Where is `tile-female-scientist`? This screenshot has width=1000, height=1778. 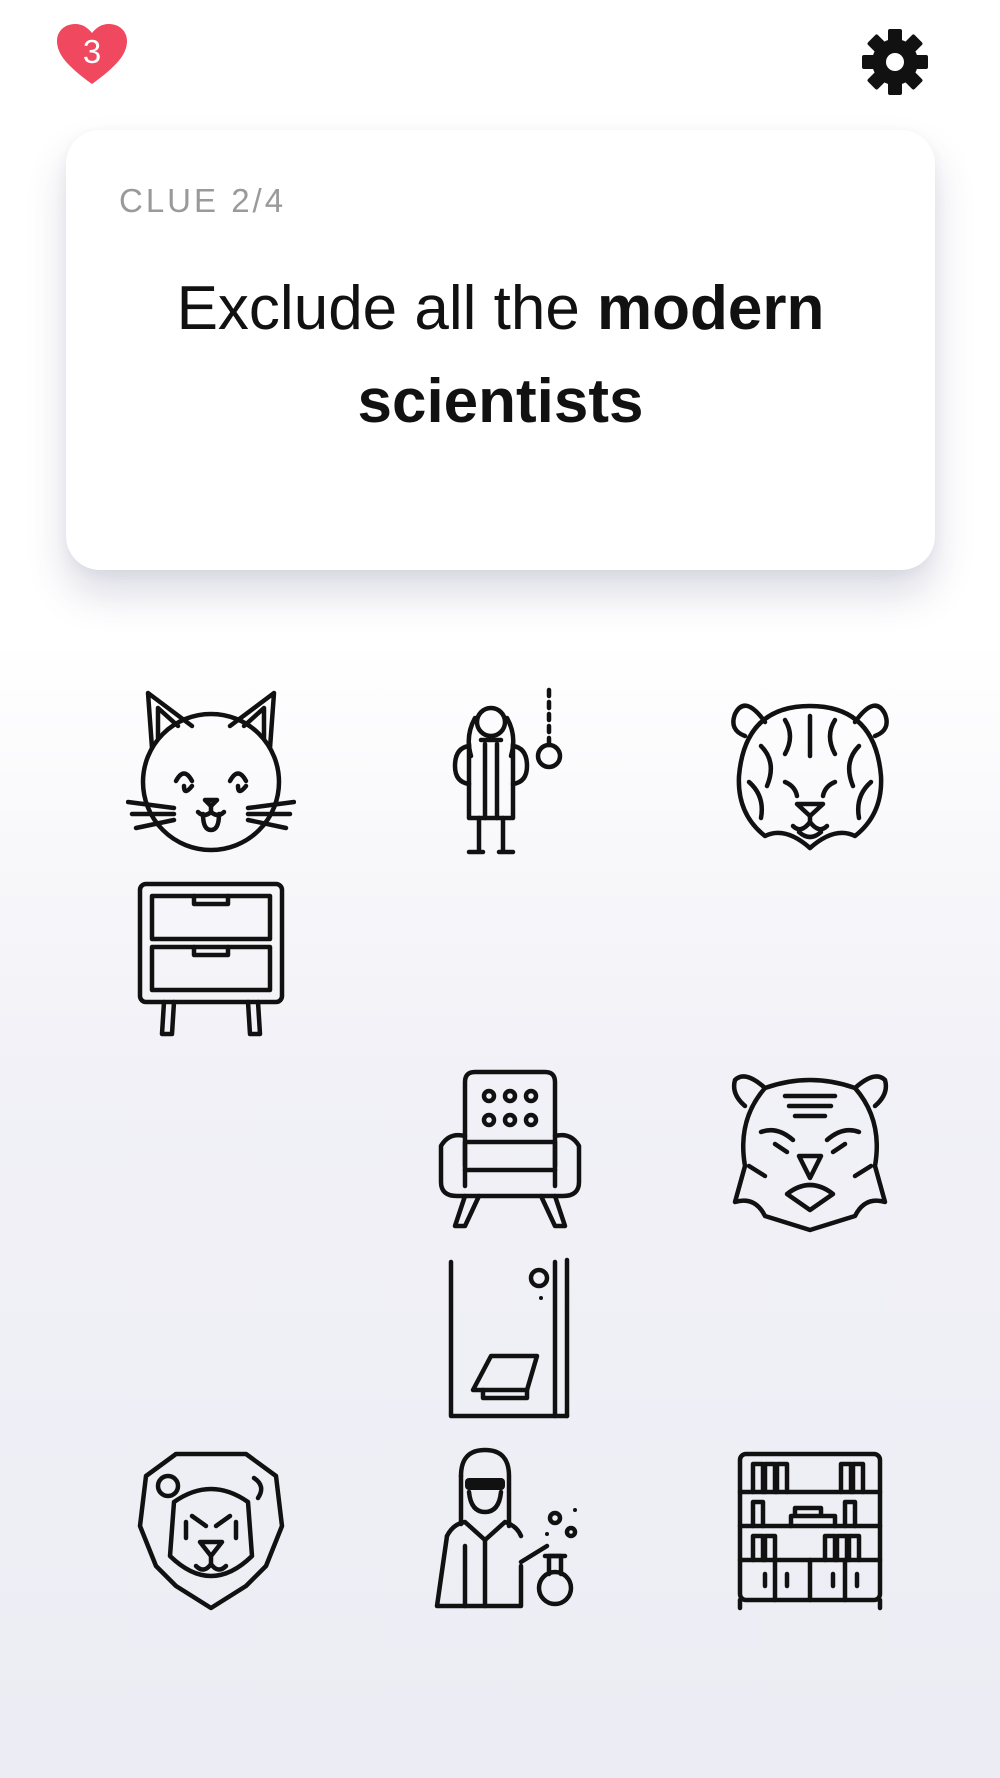 tile-female-scientist is located at coordinates (510, 1531).